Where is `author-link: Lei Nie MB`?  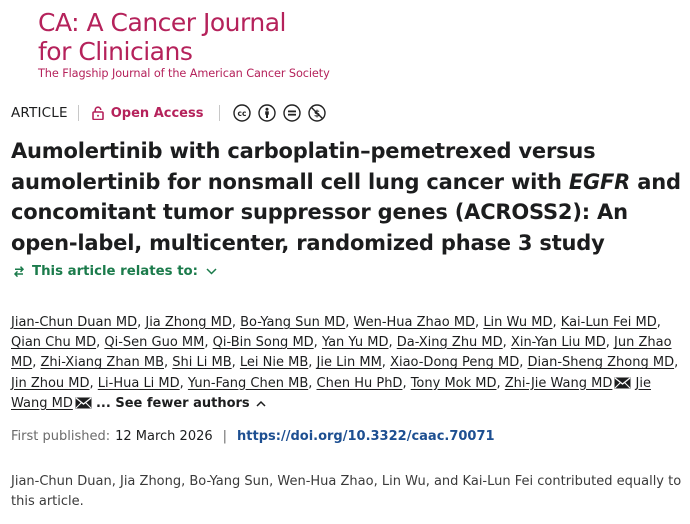
author-link: Lei Nie MB is located at coordinates (274, 362).